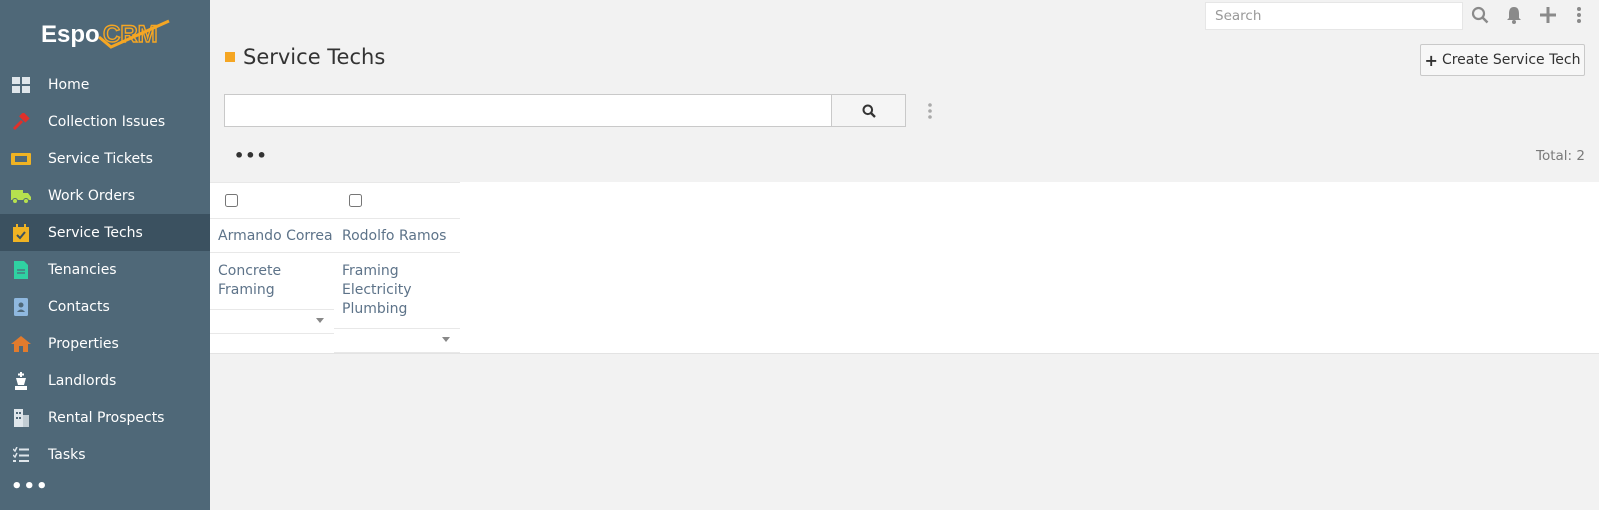 Image resolution: width=1599 pixels, height=510 pixels. I want to click on list-search-input, so click(528, 110).